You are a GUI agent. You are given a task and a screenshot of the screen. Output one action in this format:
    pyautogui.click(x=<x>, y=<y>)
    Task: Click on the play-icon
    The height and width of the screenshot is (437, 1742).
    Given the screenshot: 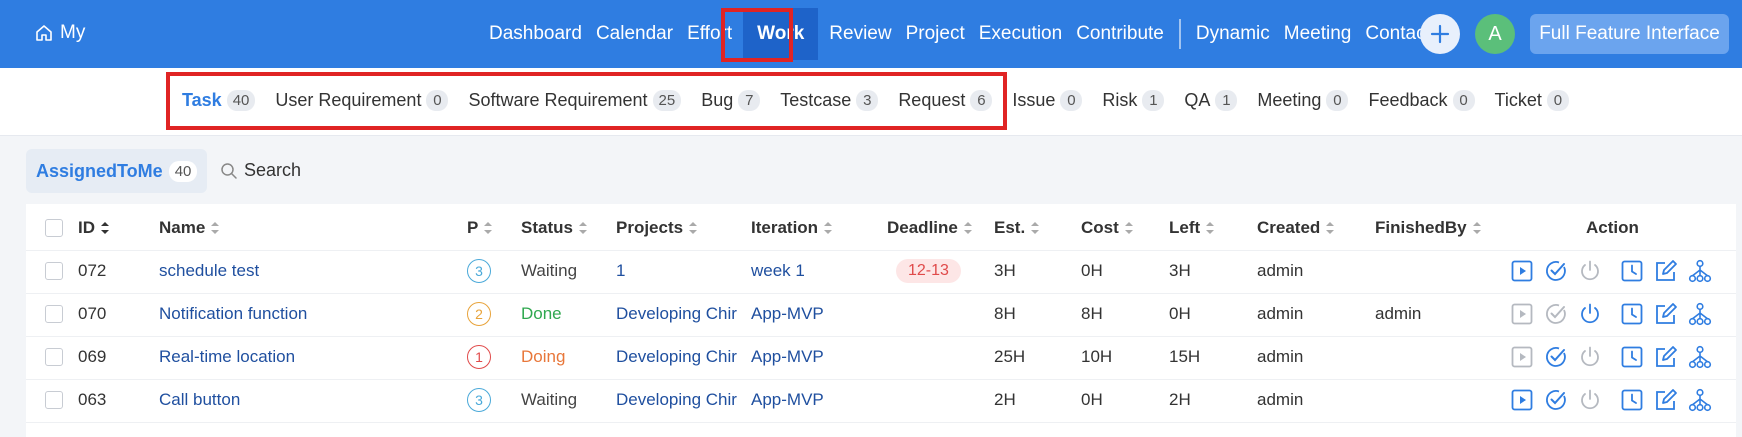 What is the action you would take?
    pyautogui.click(x=1522, y=270)
    